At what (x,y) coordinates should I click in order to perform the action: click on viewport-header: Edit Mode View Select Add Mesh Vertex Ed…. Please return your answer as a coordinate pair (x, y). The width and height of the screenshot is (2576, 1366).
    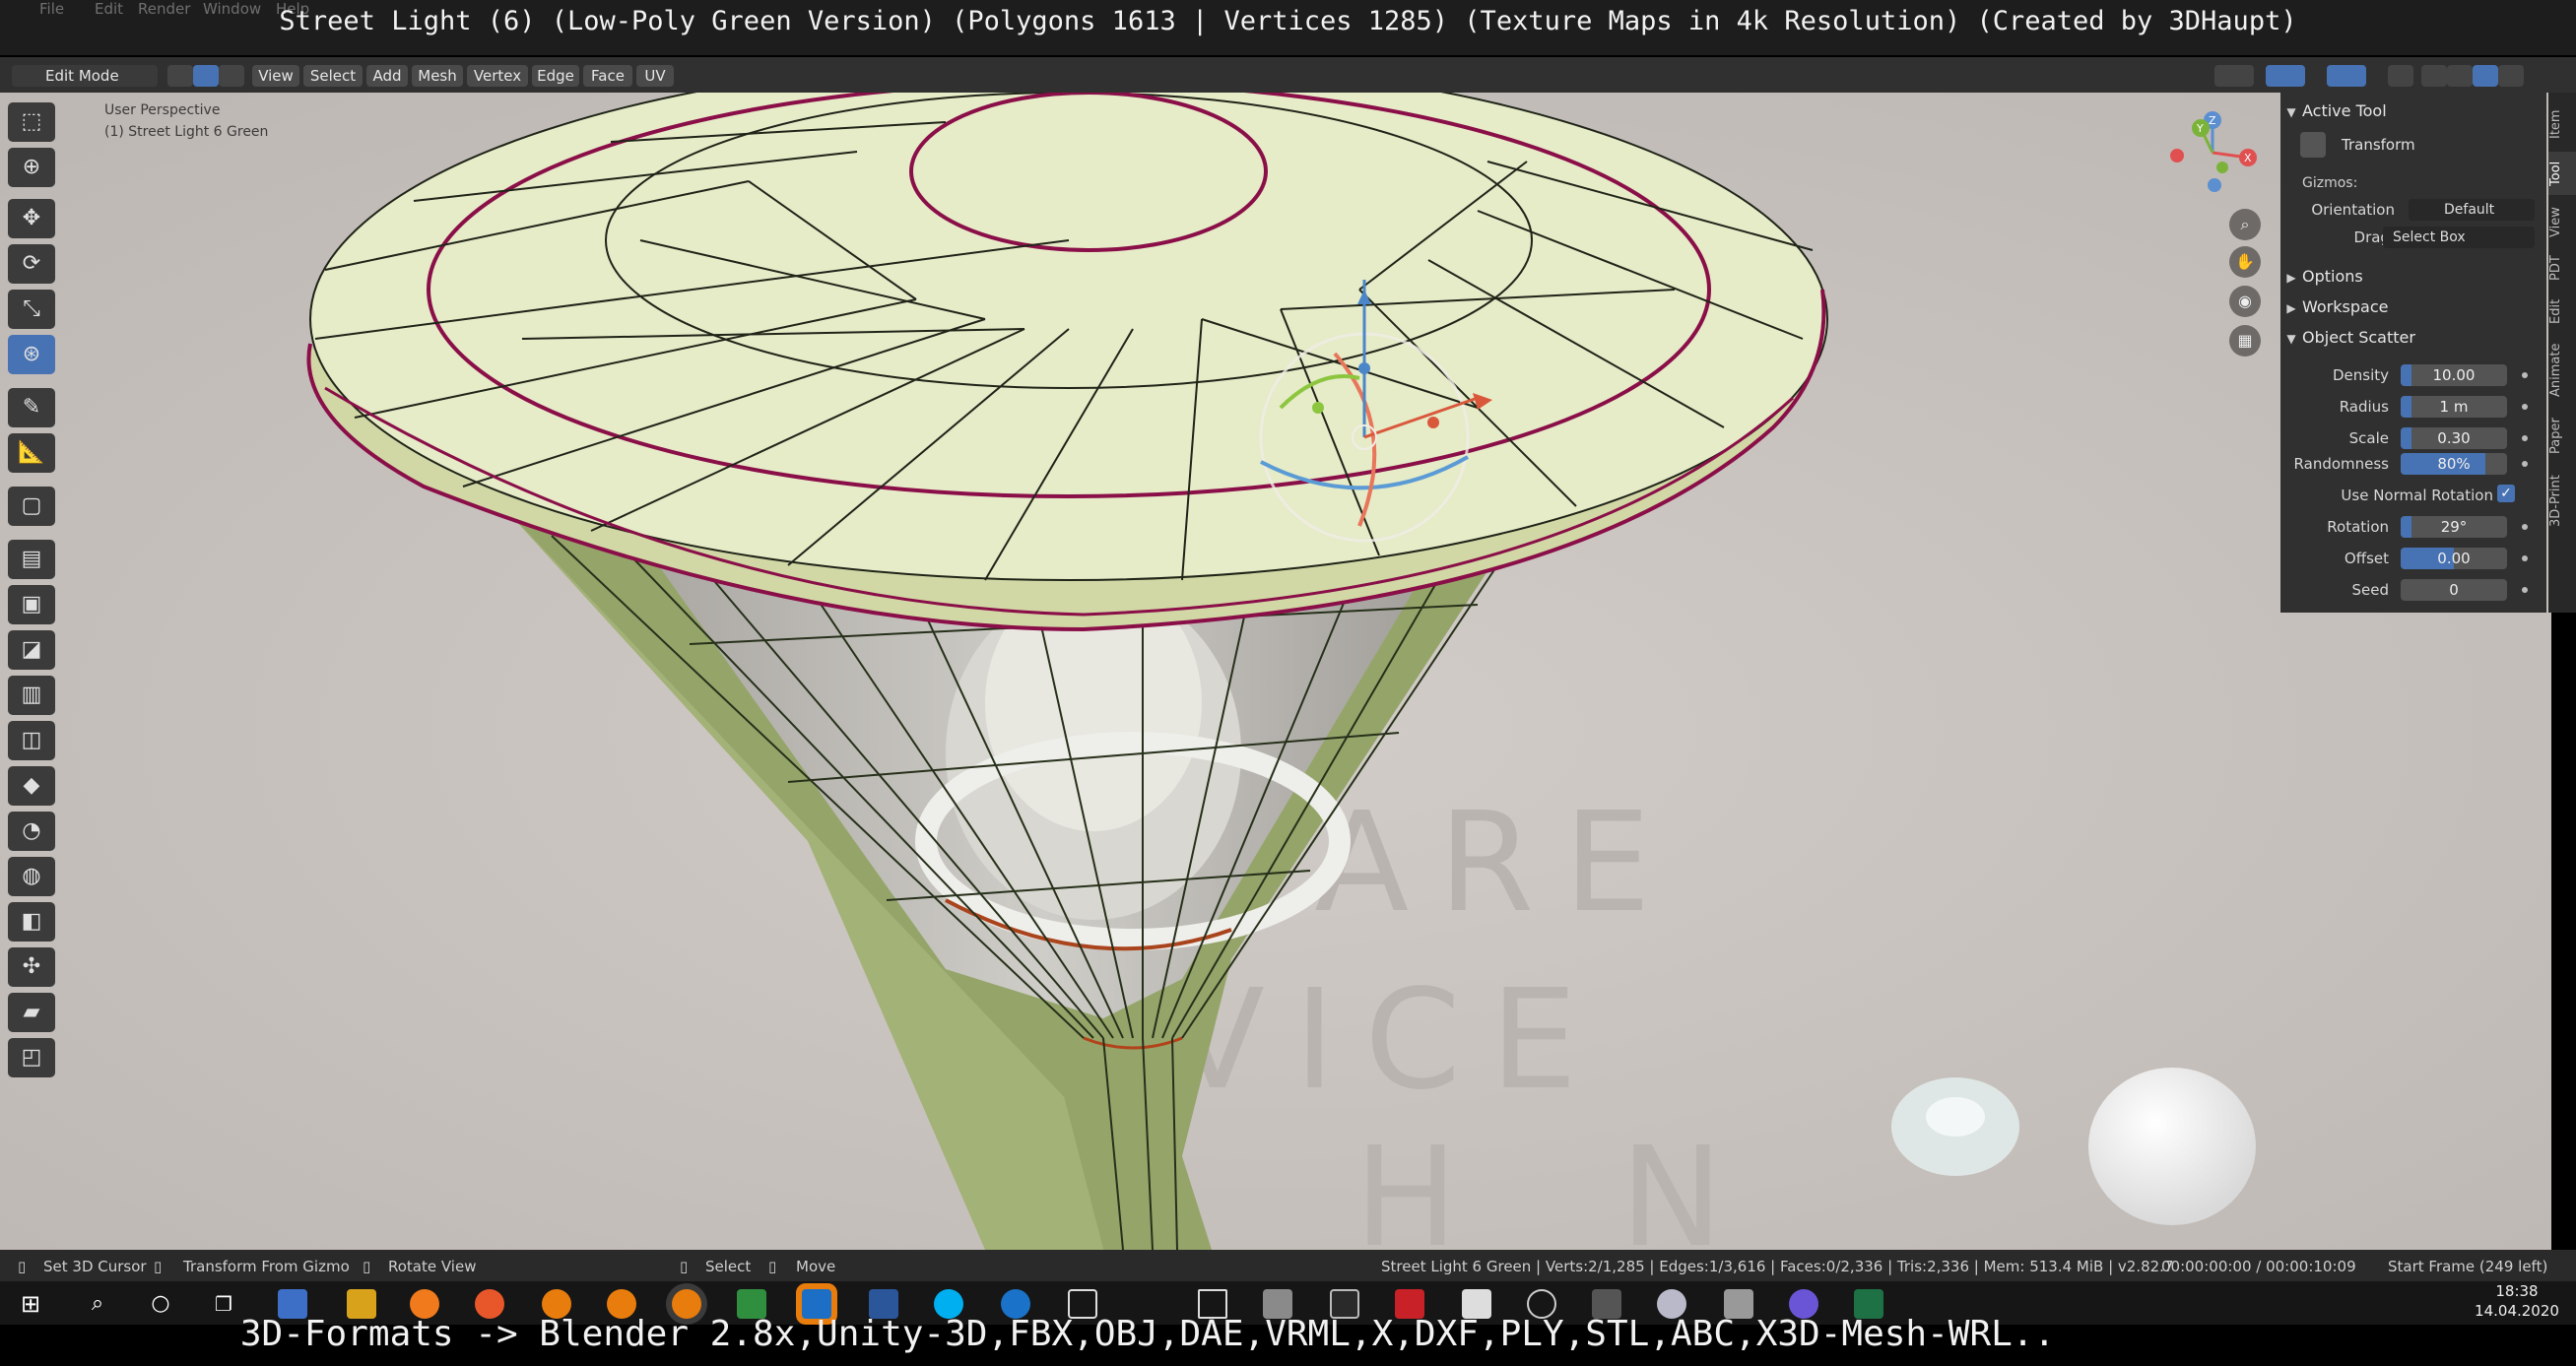
    Looking at the image, I should click on (1288, 75).